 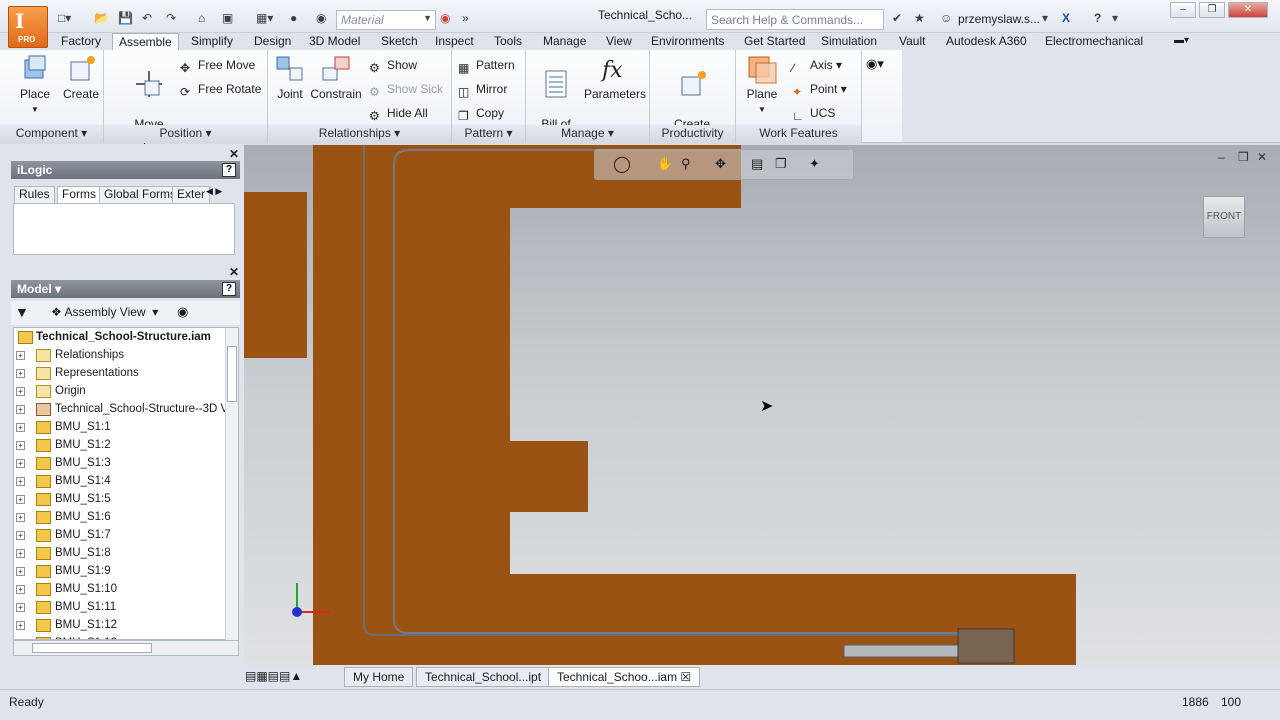 What do you see at coordinates (781, 164) in the screenshot?
I see `view-face-icon: ❐` at bounding box center [781, 164].